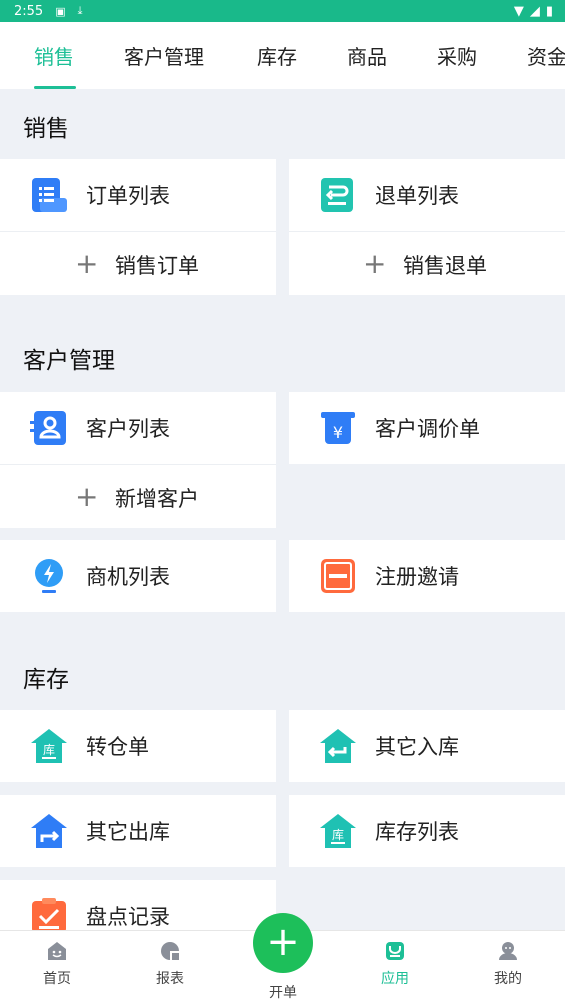  Describe the element at coordinates (69, 361) in the screenshot. I see `section-title-customer: 客户管理` at that location.